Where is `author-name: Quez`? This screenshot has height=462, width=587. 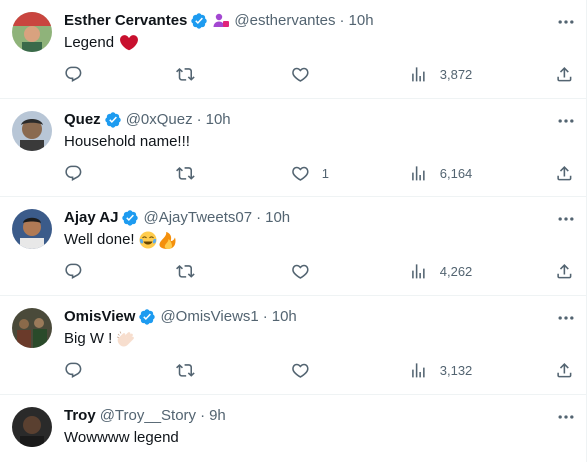
author-name: Quez is located at coordinates (82, 120).